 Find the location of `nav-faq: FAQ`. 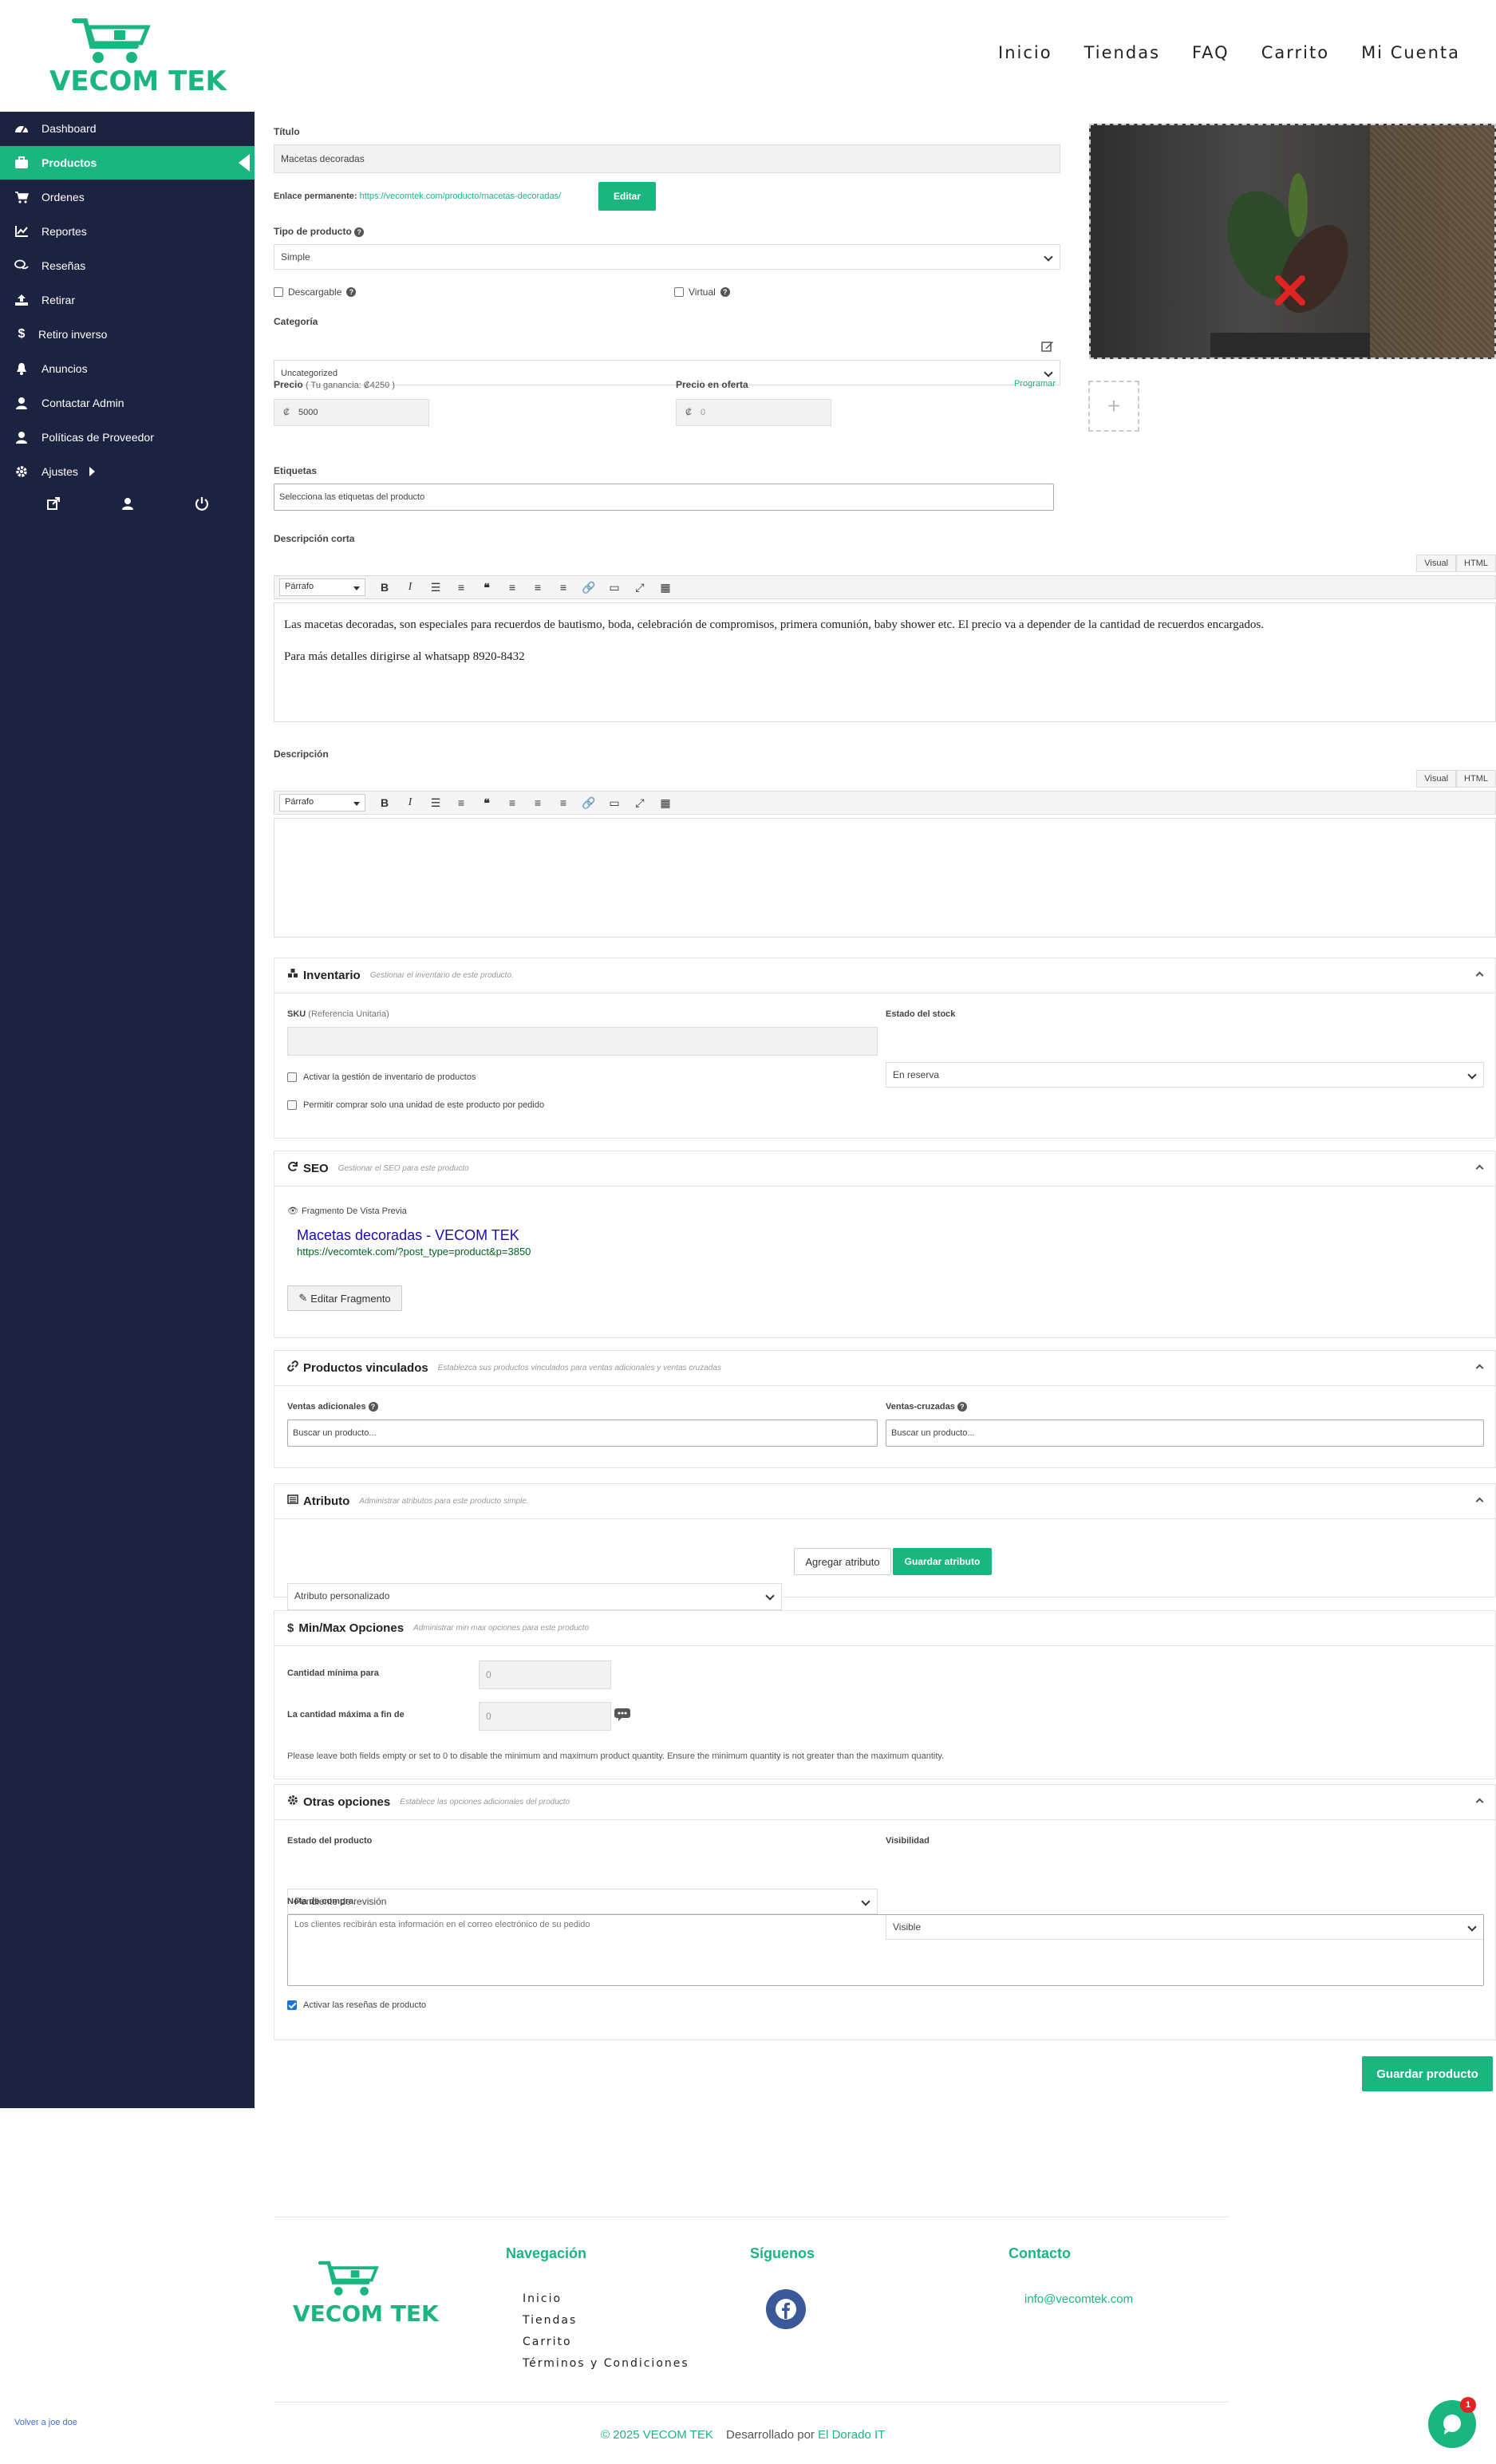

nav-faq: FAQ is located at coordinates (1211, 52).